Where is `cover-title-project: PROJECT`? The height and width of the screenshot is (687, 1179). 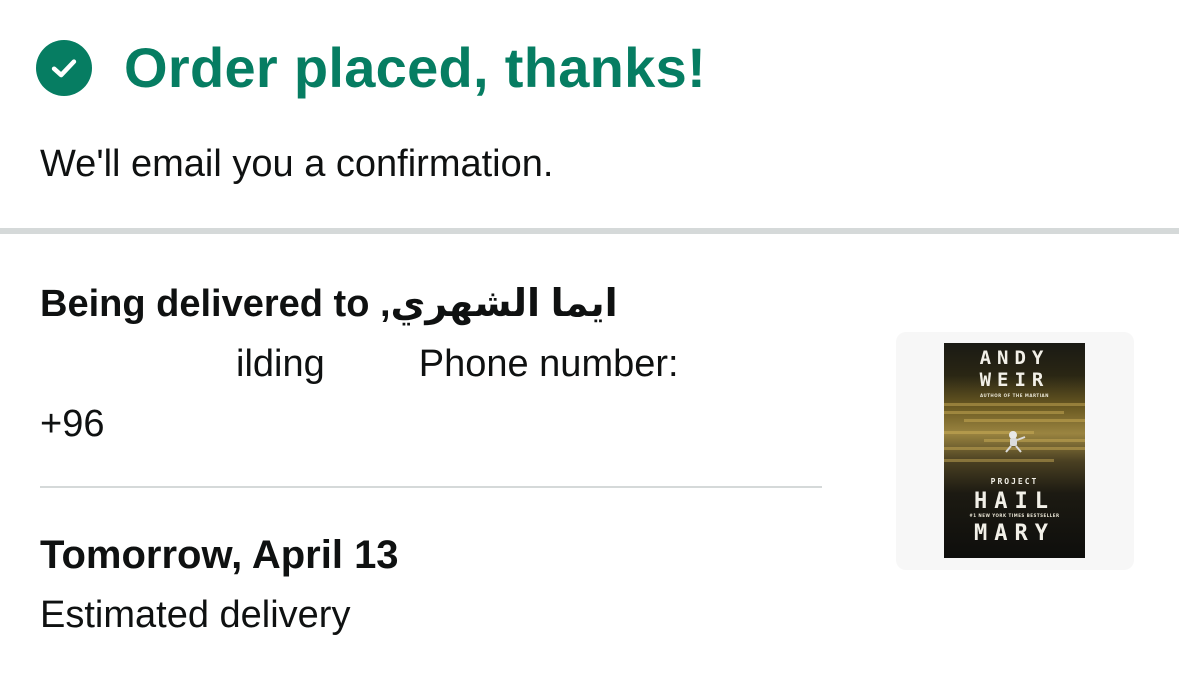 cover-title-project: PROJECT is located at coordinates (1014, 481).